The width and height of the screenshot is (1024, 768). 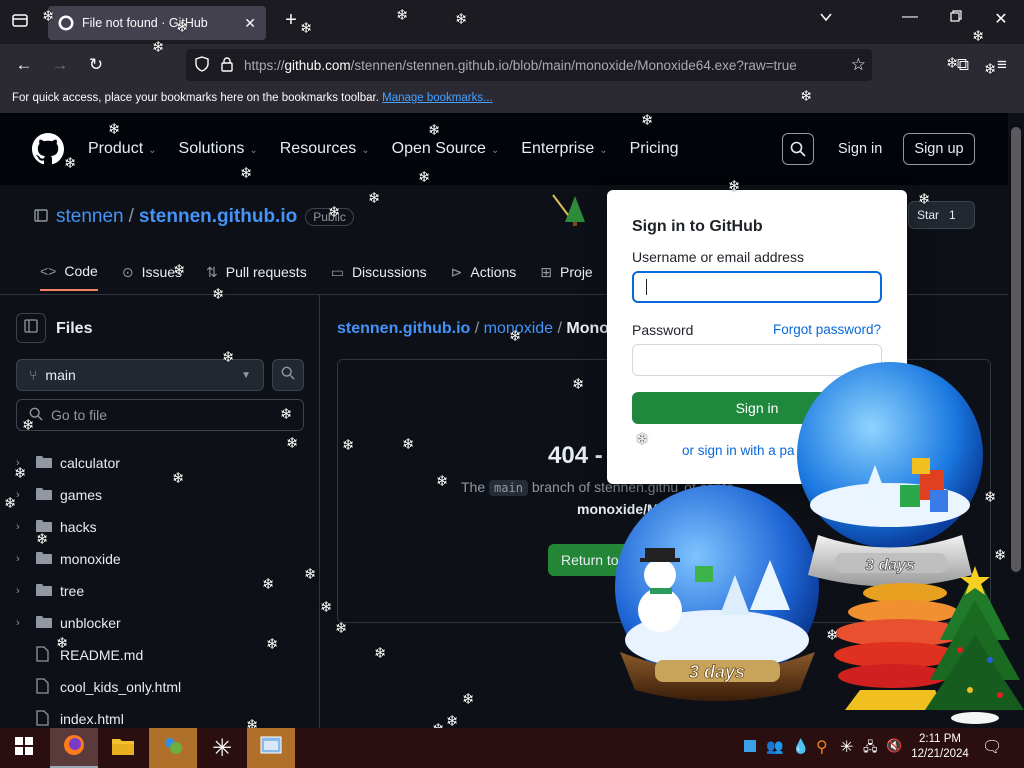 I want to click on globe-days-label-1: 3 days, so click(x=717, y=672).